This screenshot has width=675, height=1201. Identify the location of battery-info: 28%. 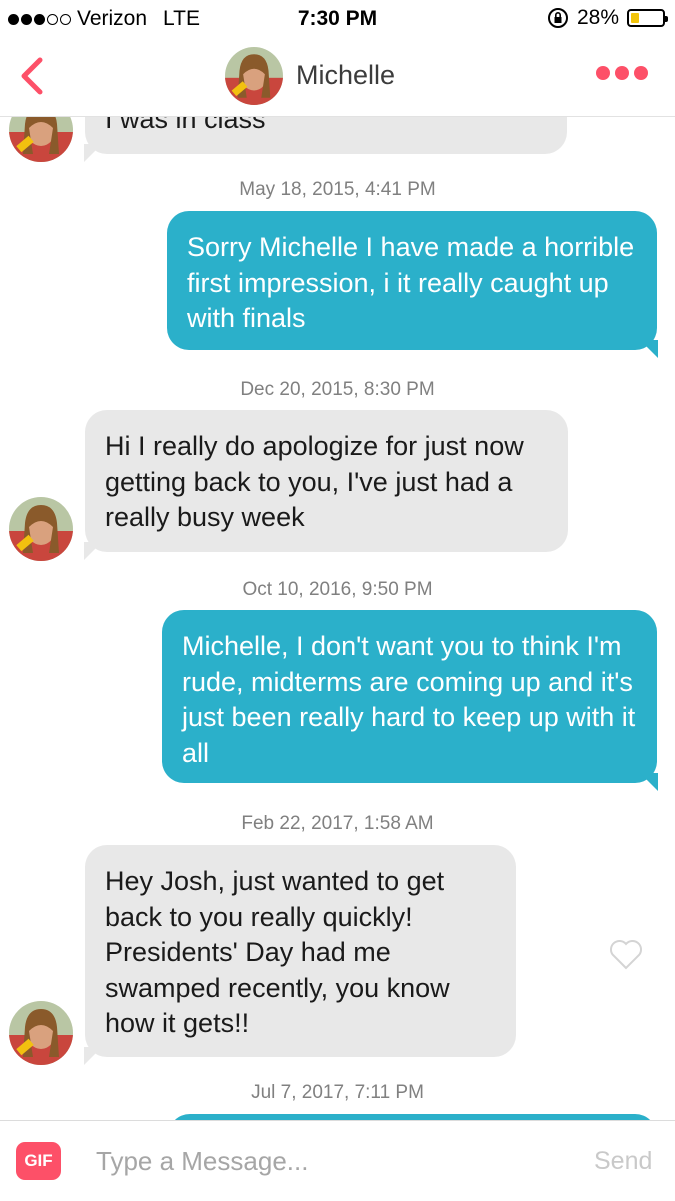
(607, 18).